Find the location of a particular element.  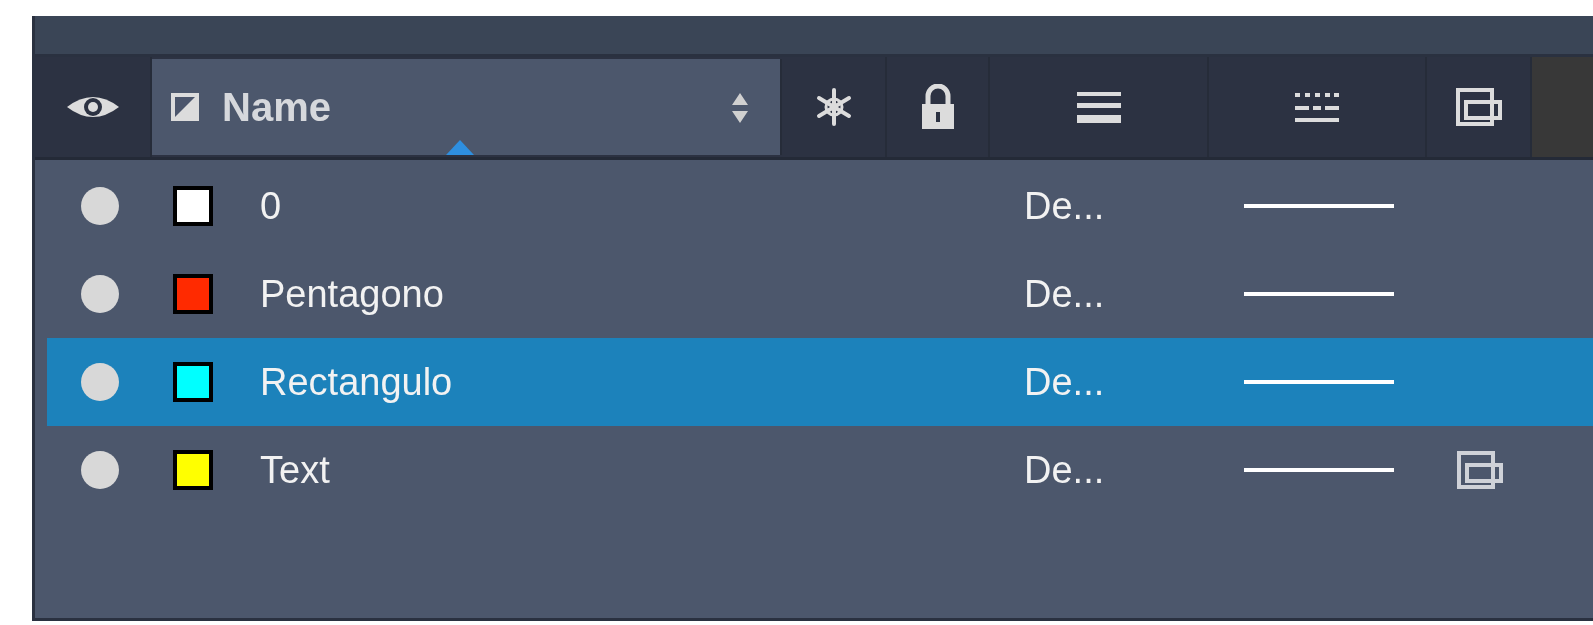

linetype-icon is located at coordinates (1317, 107).